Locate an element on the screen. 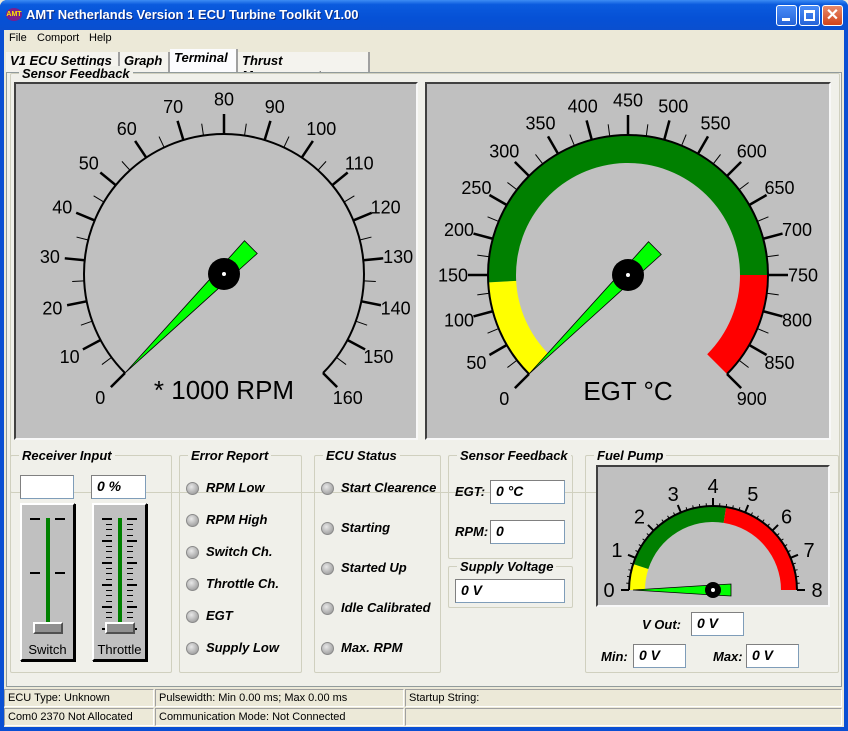 The height and width of the screenshot is (731, 848). status-indicator: Max. RPM is located at coordinates (378, 649).